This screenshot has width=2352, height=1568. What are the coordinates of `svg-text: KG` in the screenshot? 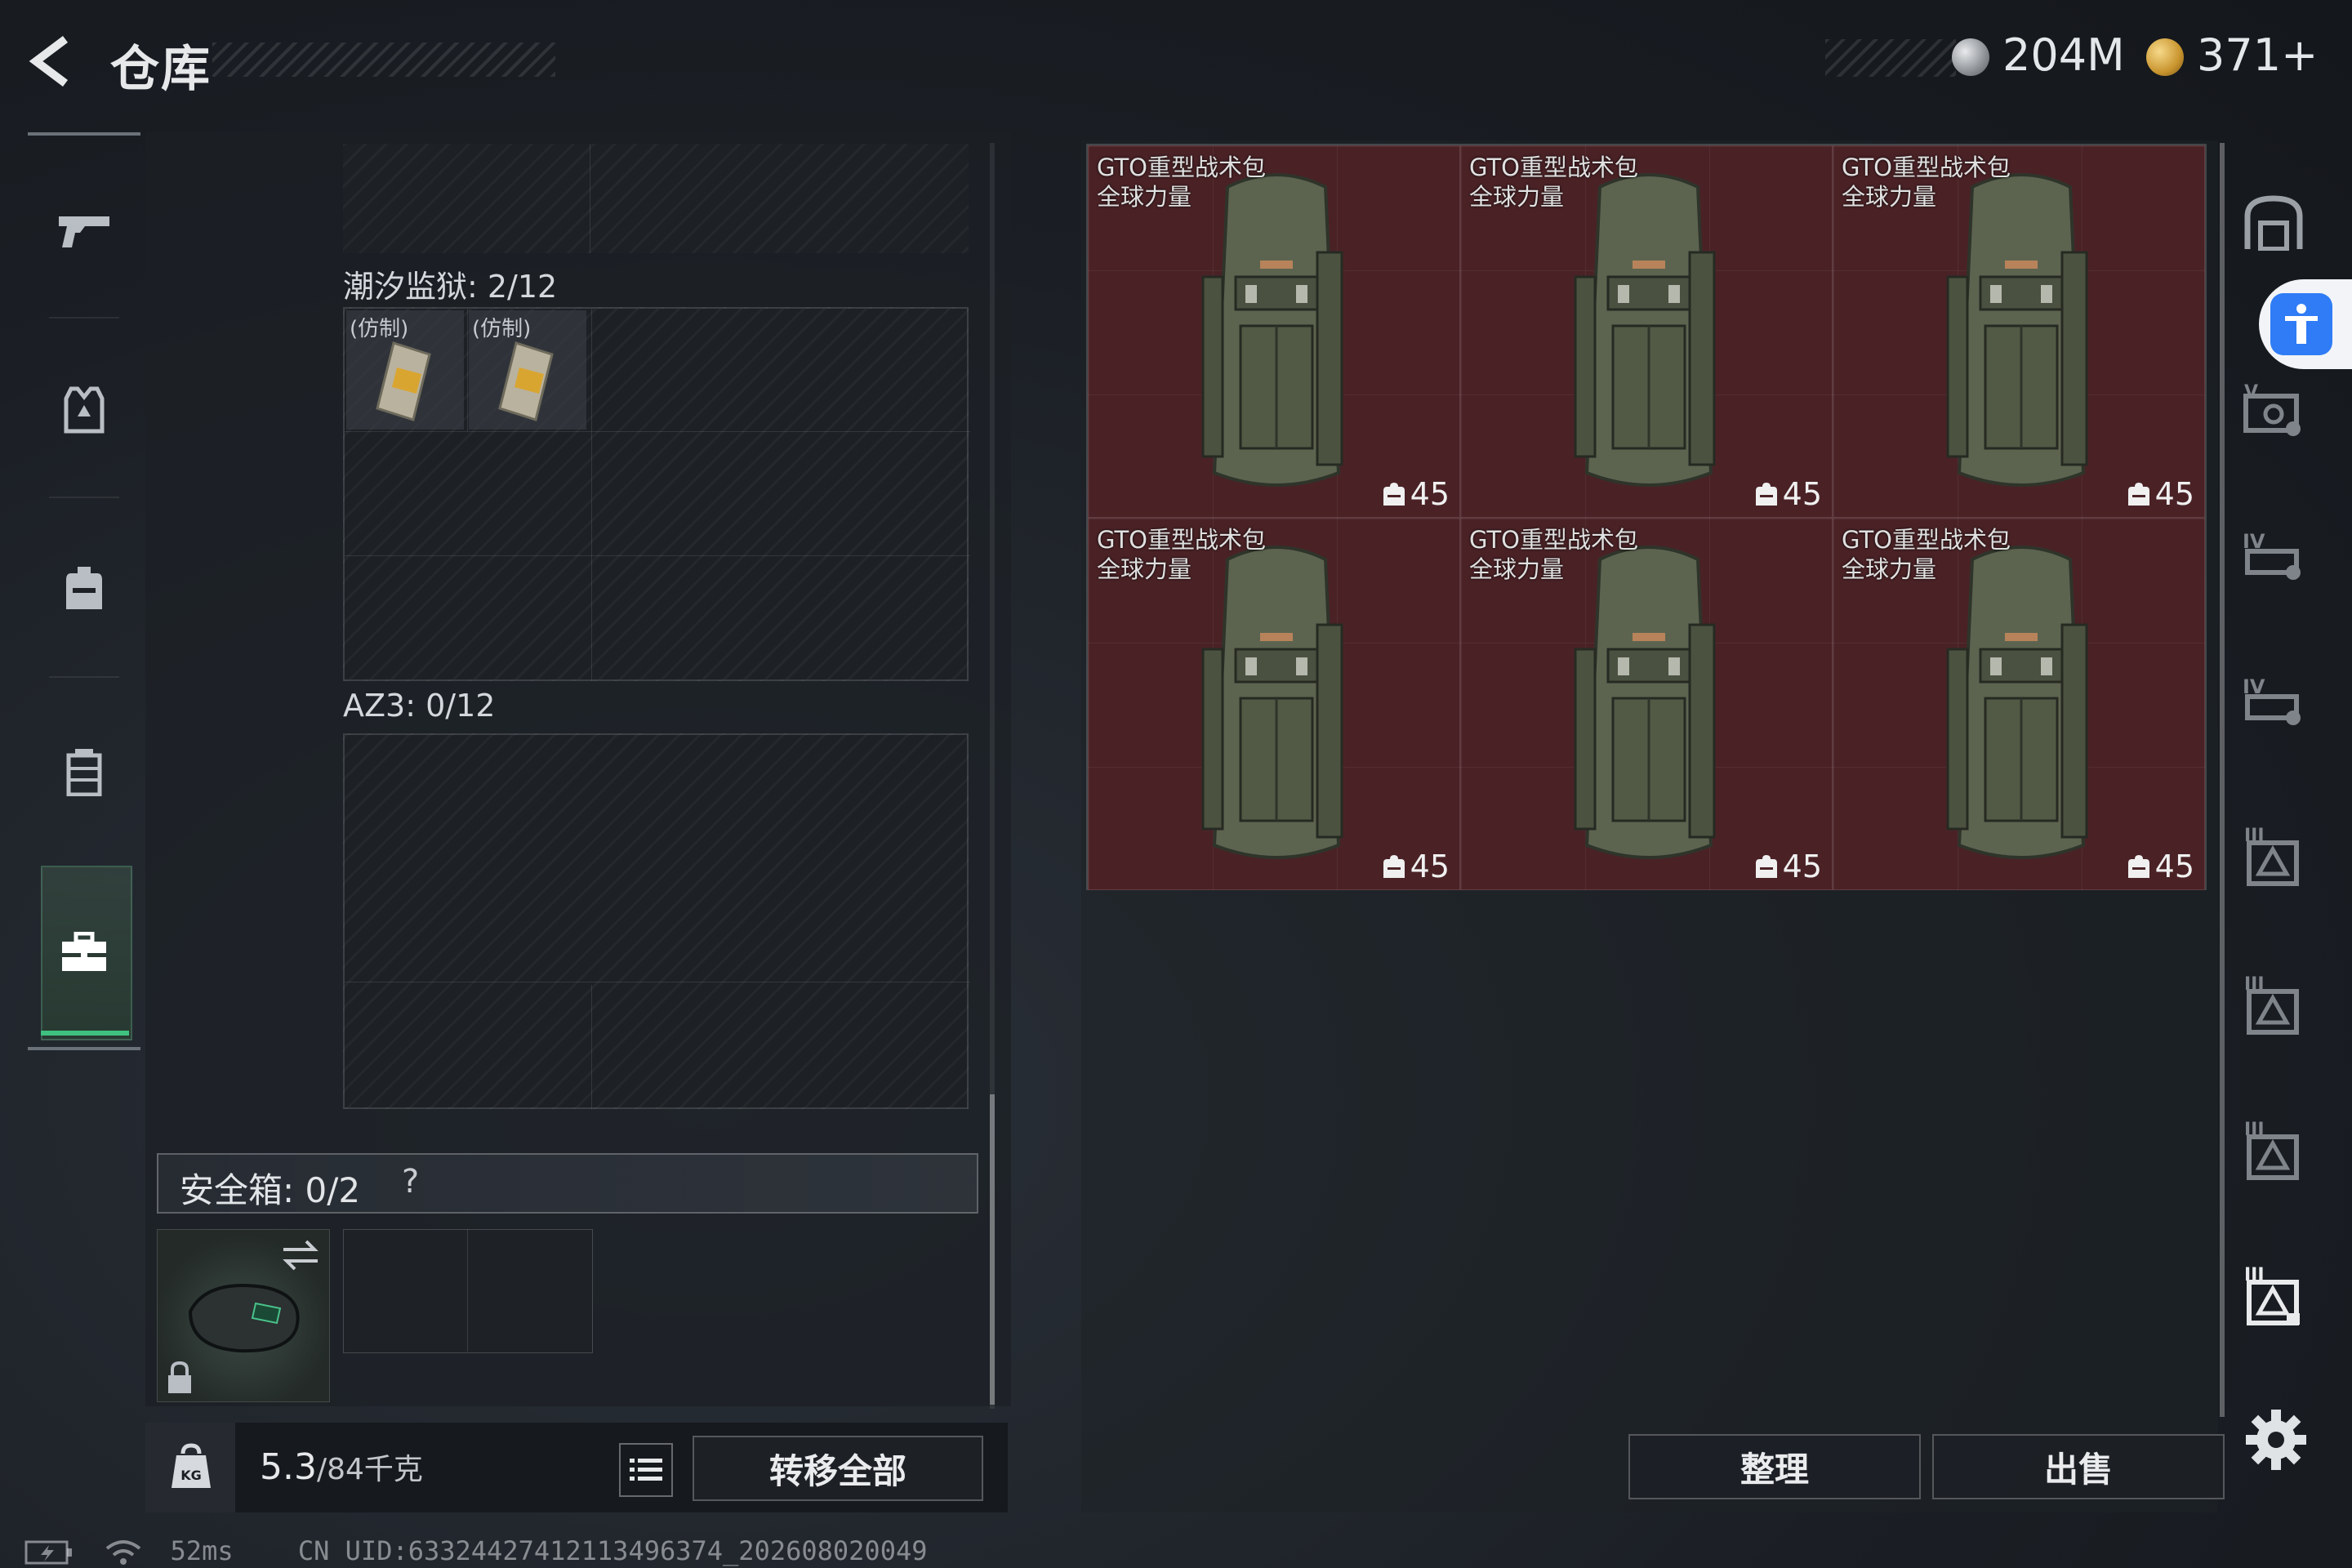 It's located at (191, 1475).